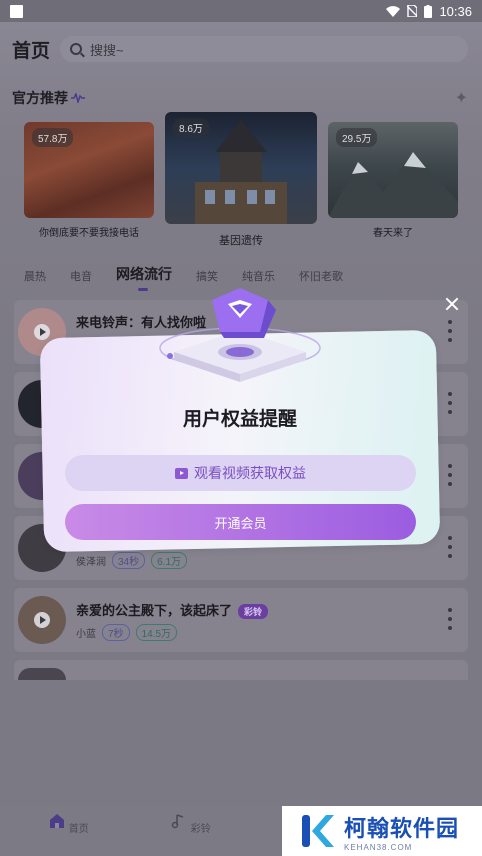  What do you see at coordinates (402, 828) in the screenshot?
I see `watermark-name: 柯翰软件园` at bounding box center [402, 828].